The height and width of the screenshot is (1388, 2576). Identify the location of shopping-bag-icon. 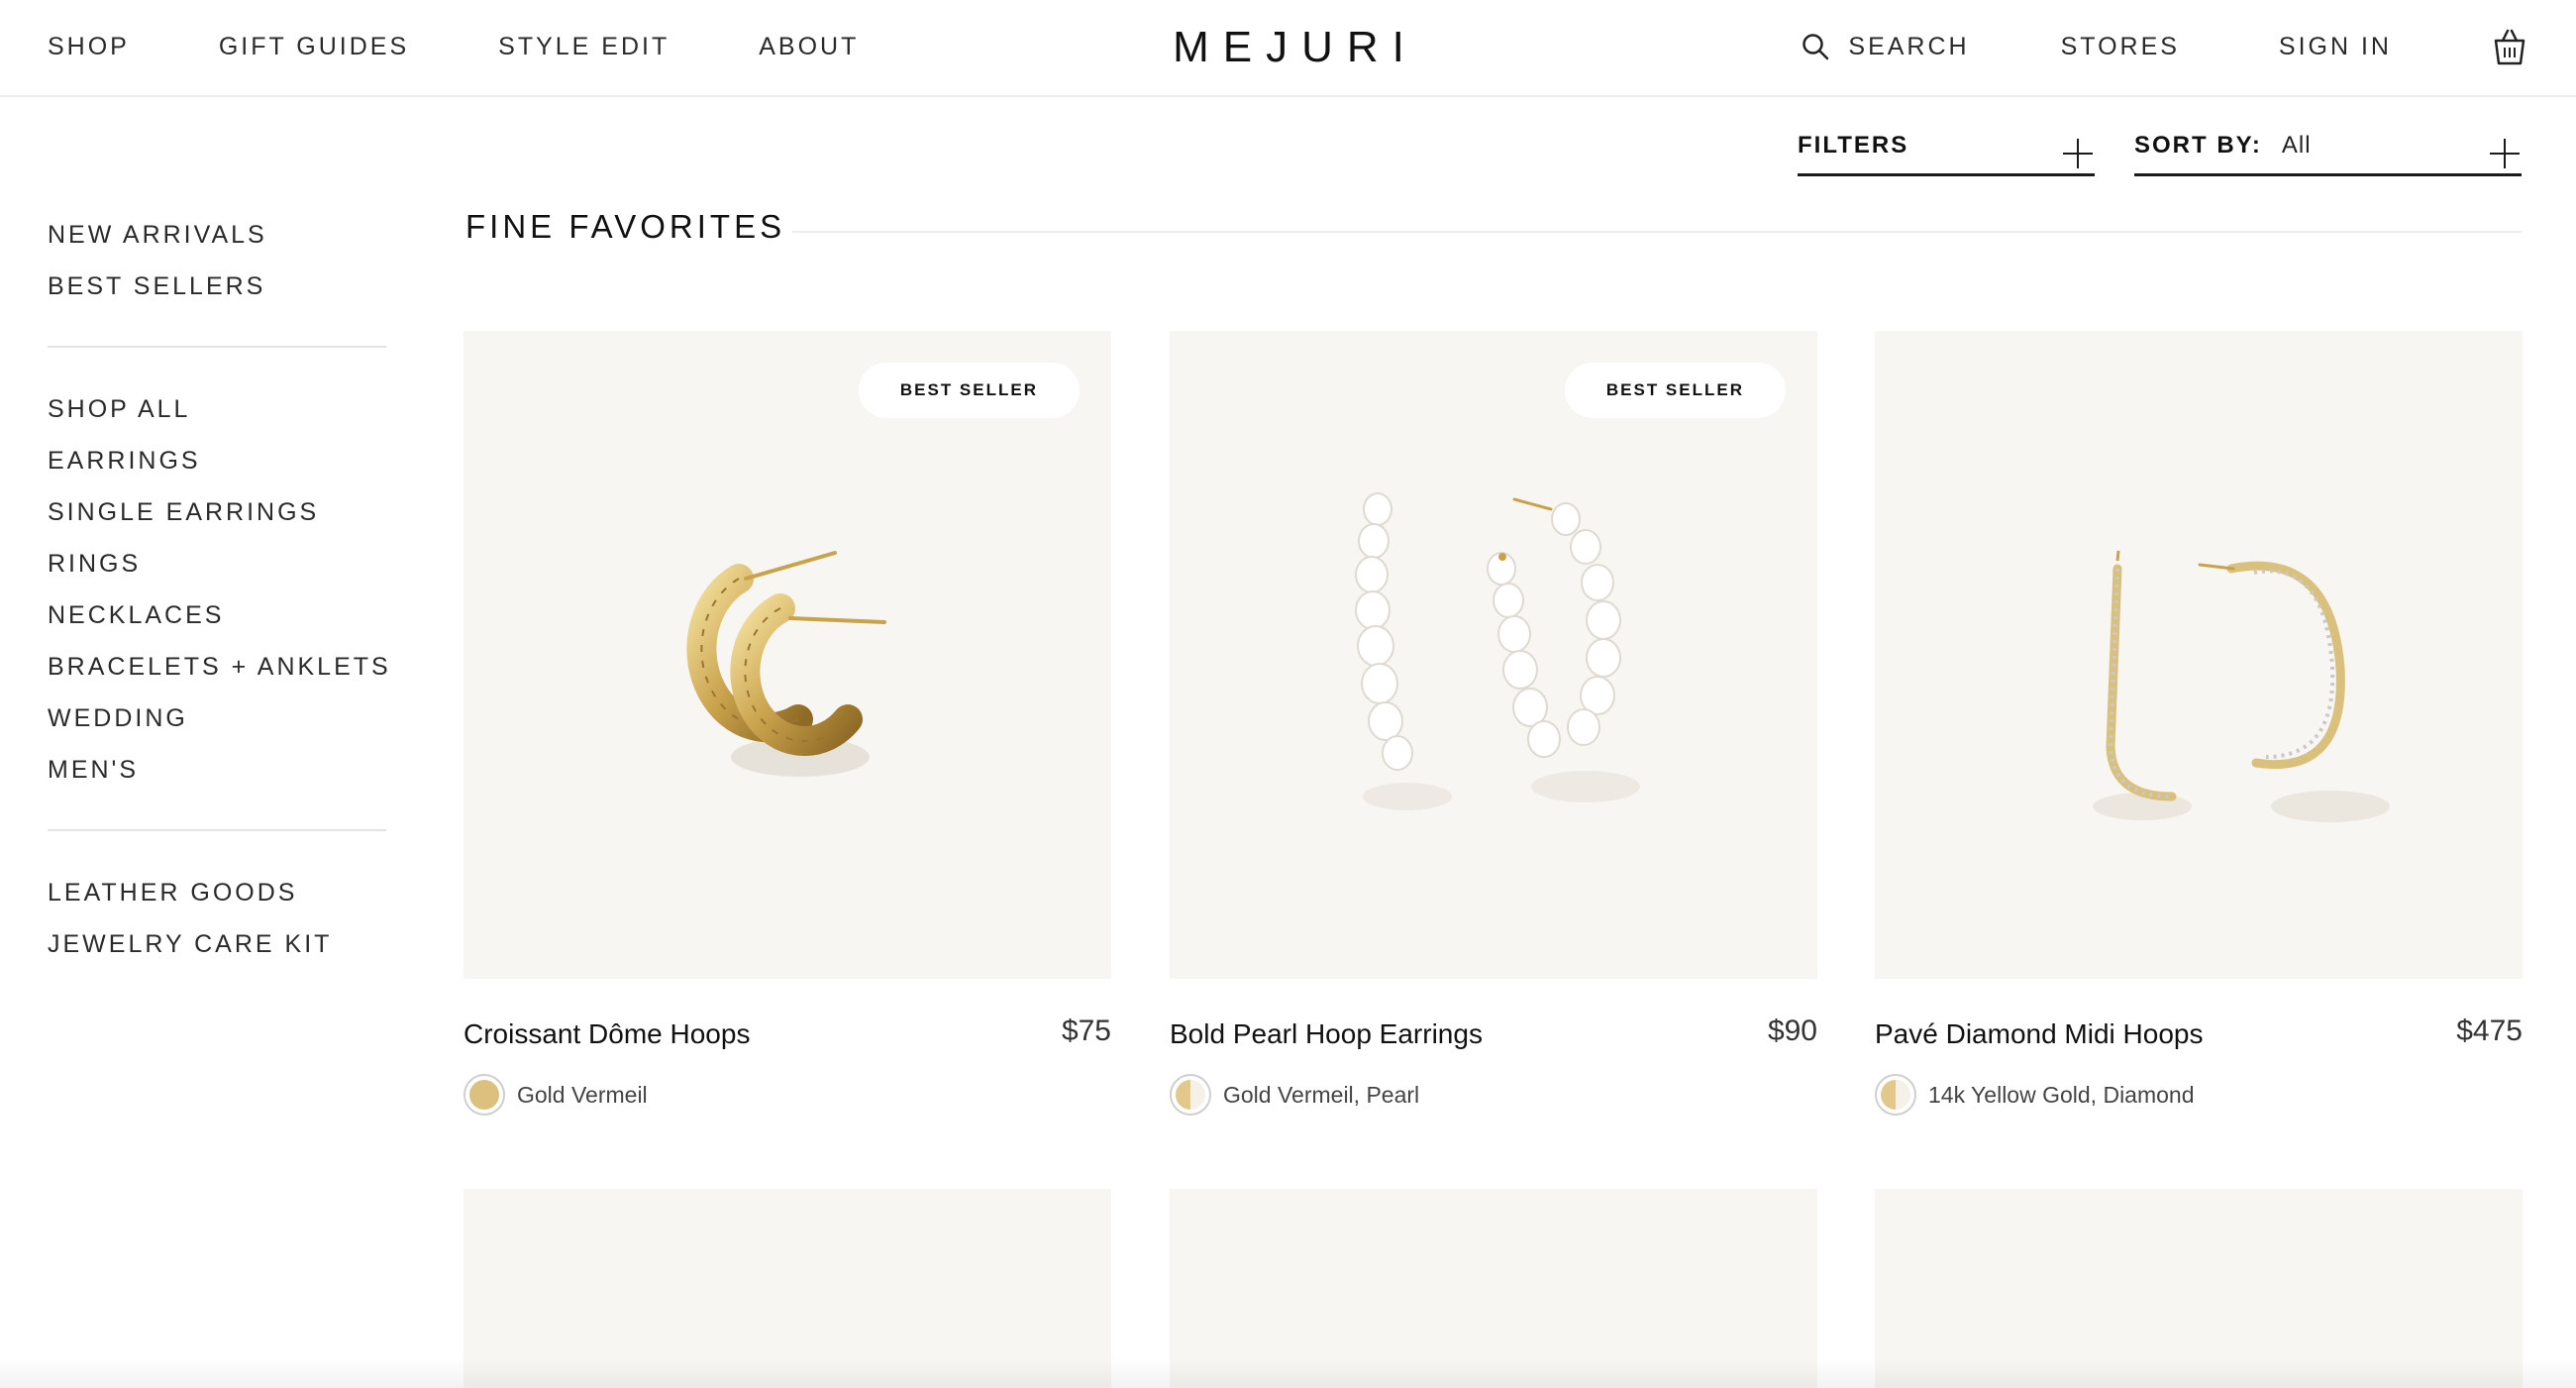
(2509, 47).